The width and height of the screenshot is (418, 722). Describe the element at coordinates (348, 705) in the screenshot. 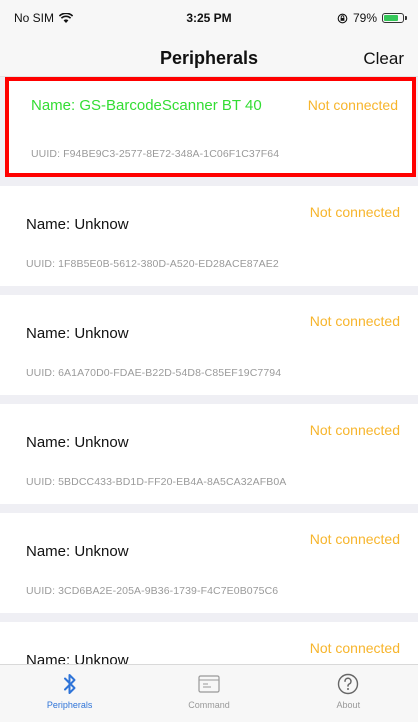

I see `tab-label: About` at that location.